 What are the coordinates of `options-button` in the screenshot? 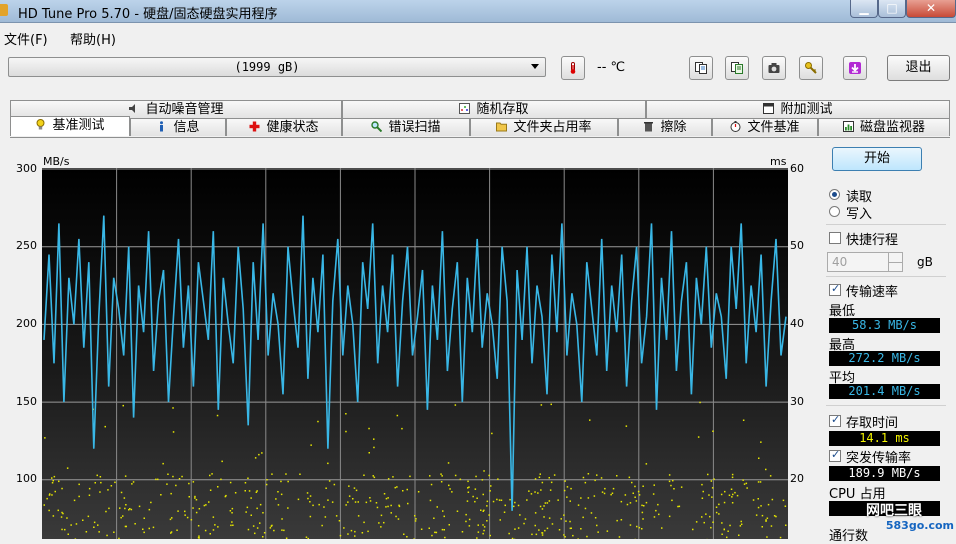 It's located at (811, 68).